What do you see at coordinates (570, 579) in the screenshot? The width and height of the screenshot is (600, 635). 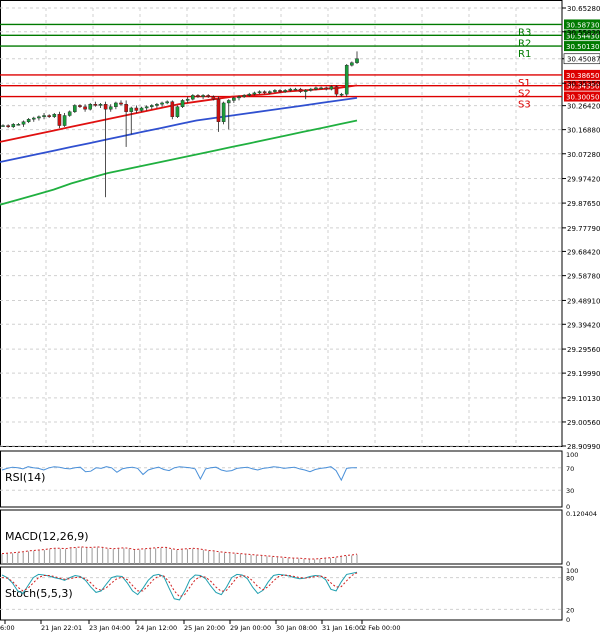 I see `indicator-tick-label: 80` at bounding box center [570, 579].